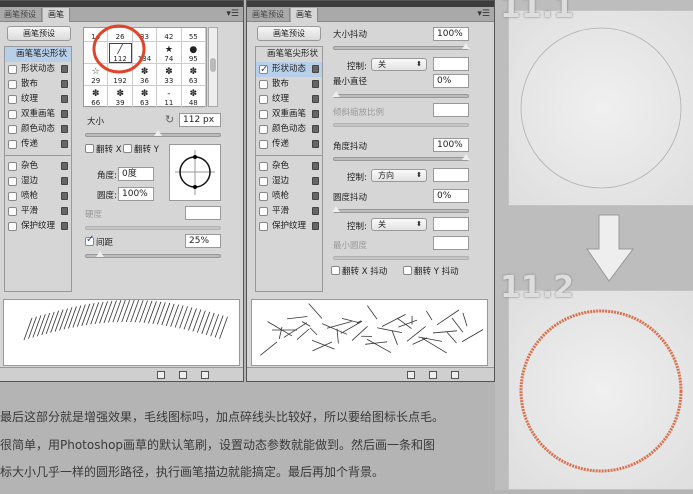 This screenshot has width=693, height=494. What do you see at coordinates (169, 53) in the screenshot?
I see `brush-tip-cell: ★74` at bounding box center [169, 53].